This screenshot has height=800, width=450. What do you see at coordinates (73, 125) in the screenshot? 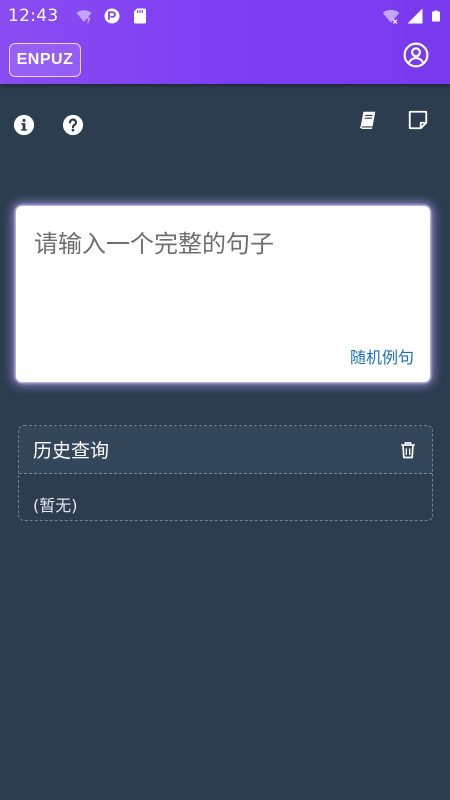
I see `help-icon` at bounding box center [73, 125].